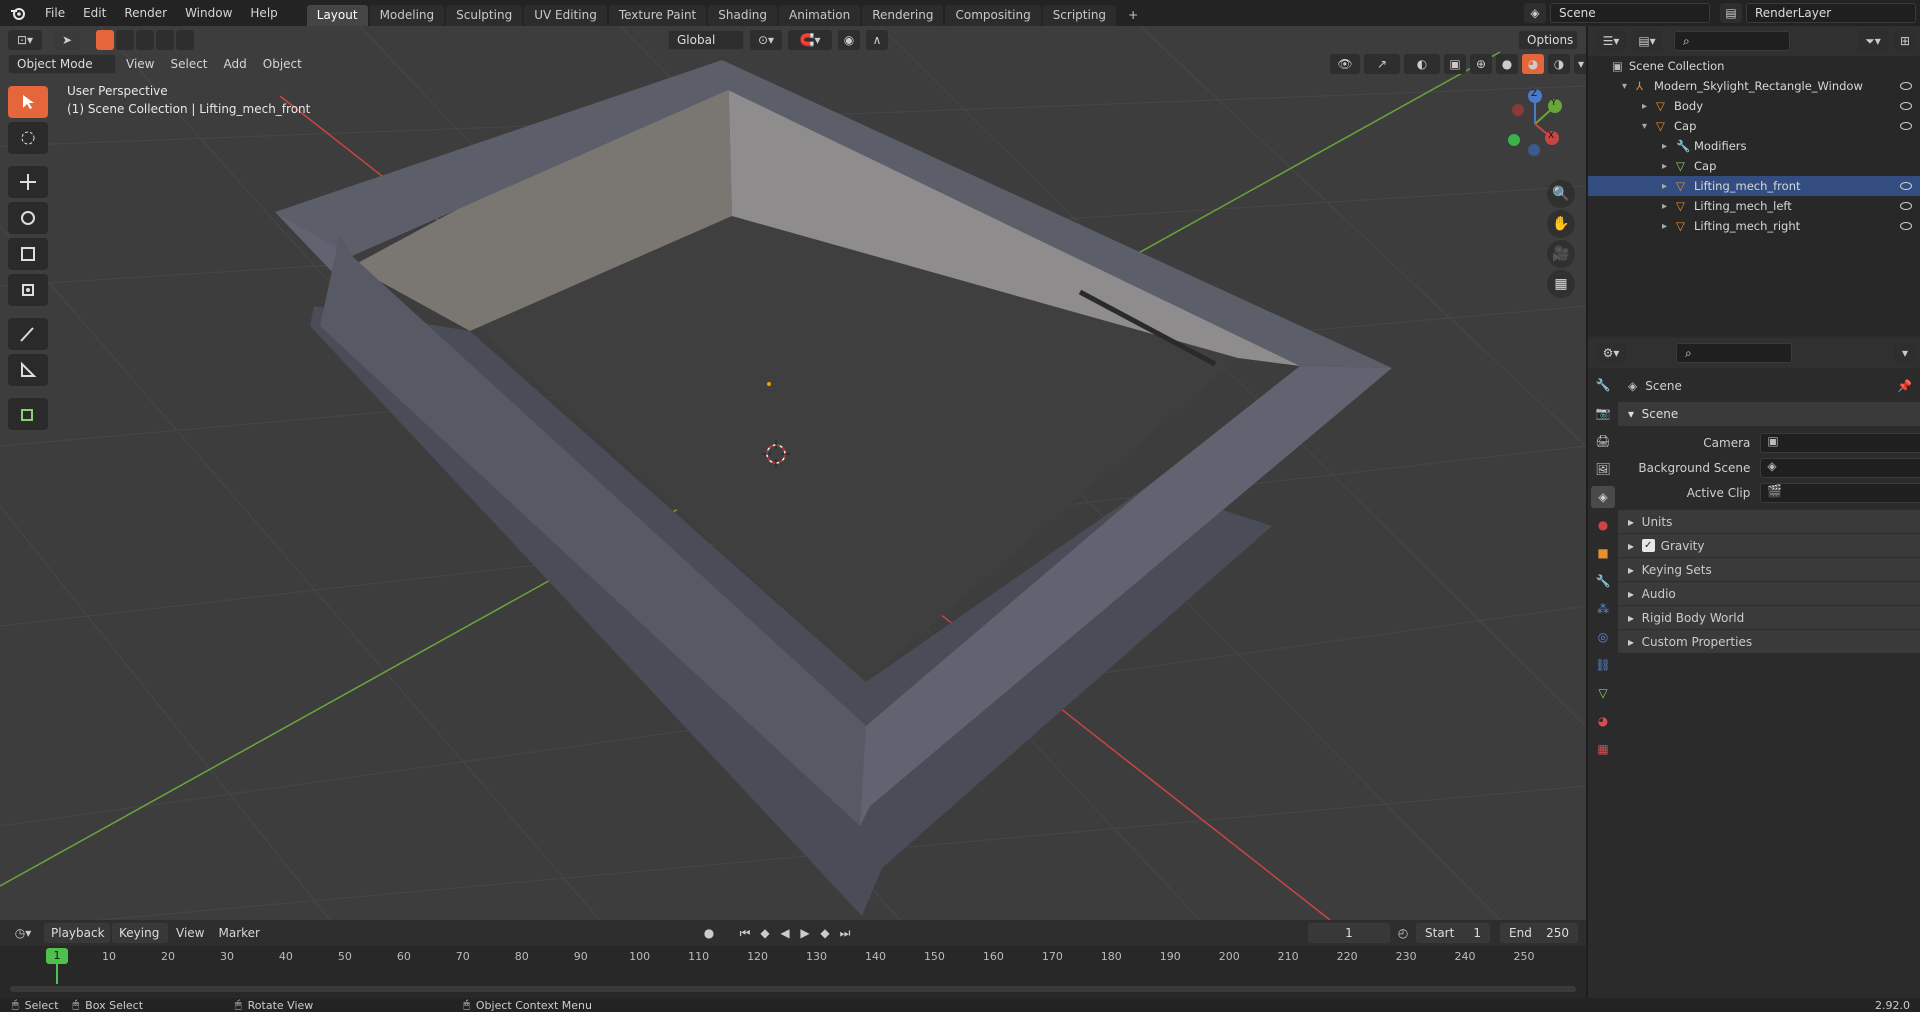 Image resolution: width=1920 pixels, height=1012 pixels. What do you see at coordinates (1603, 413) in the screenshot?
I see `render-tab-icon: 📷` at bounding box center [1603, 413].